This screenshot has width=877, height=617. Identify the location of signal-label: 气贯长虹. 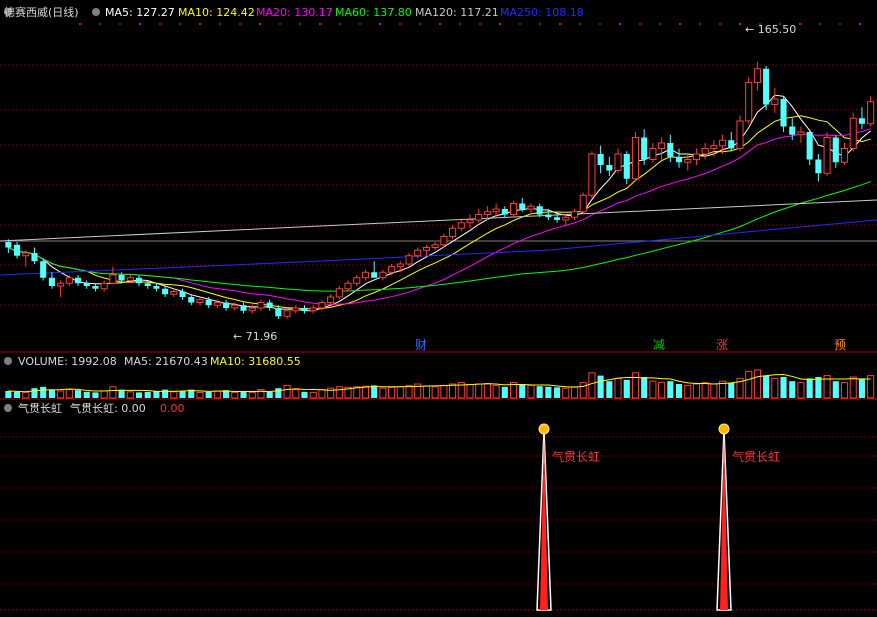
(756, 456).